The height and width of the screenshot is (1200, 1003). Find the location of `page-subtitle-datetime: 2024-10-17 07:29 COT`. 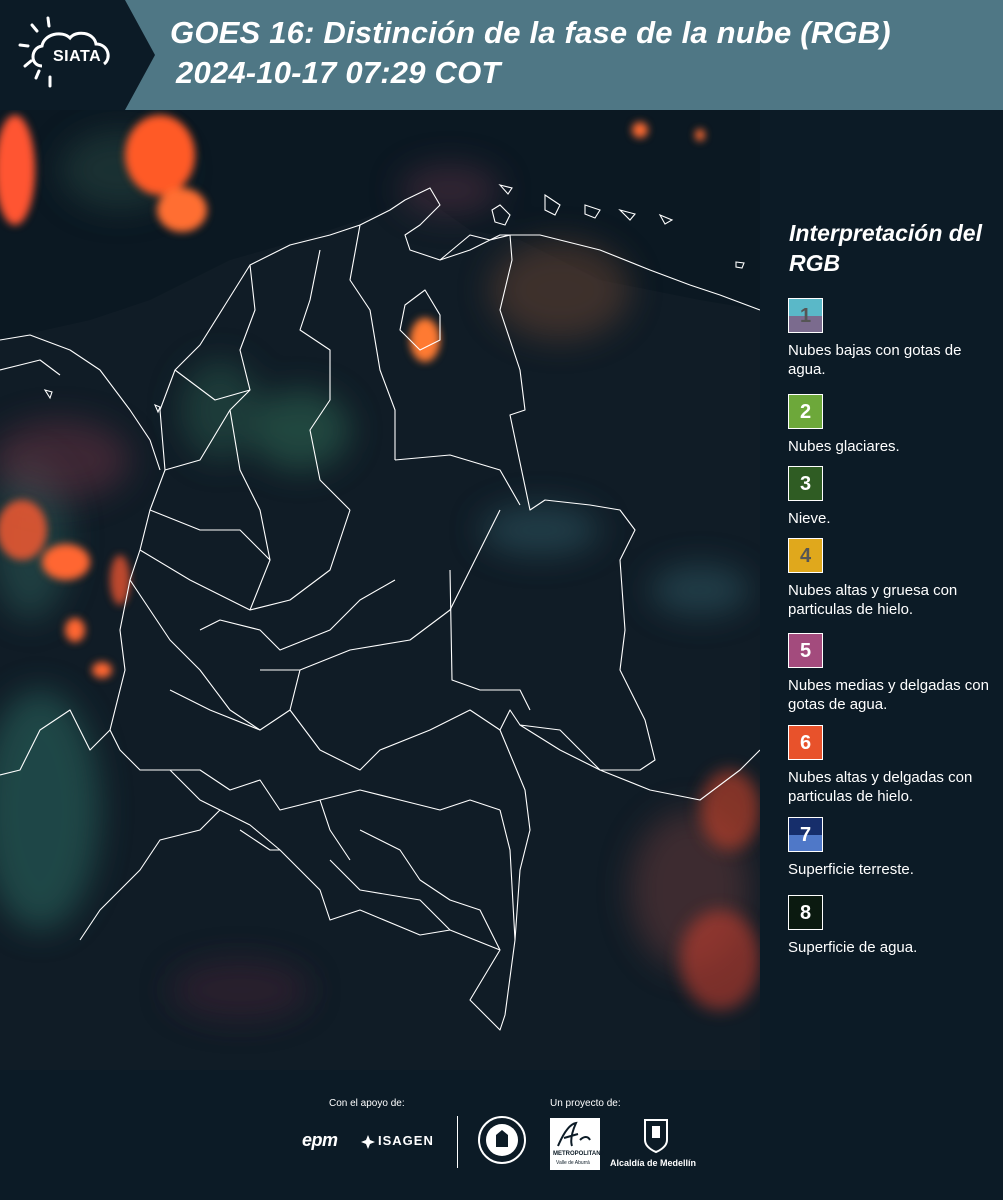

page-subtitle-datetime: 2024-10-17 07:29 COT is located at coordinates (338, 72).